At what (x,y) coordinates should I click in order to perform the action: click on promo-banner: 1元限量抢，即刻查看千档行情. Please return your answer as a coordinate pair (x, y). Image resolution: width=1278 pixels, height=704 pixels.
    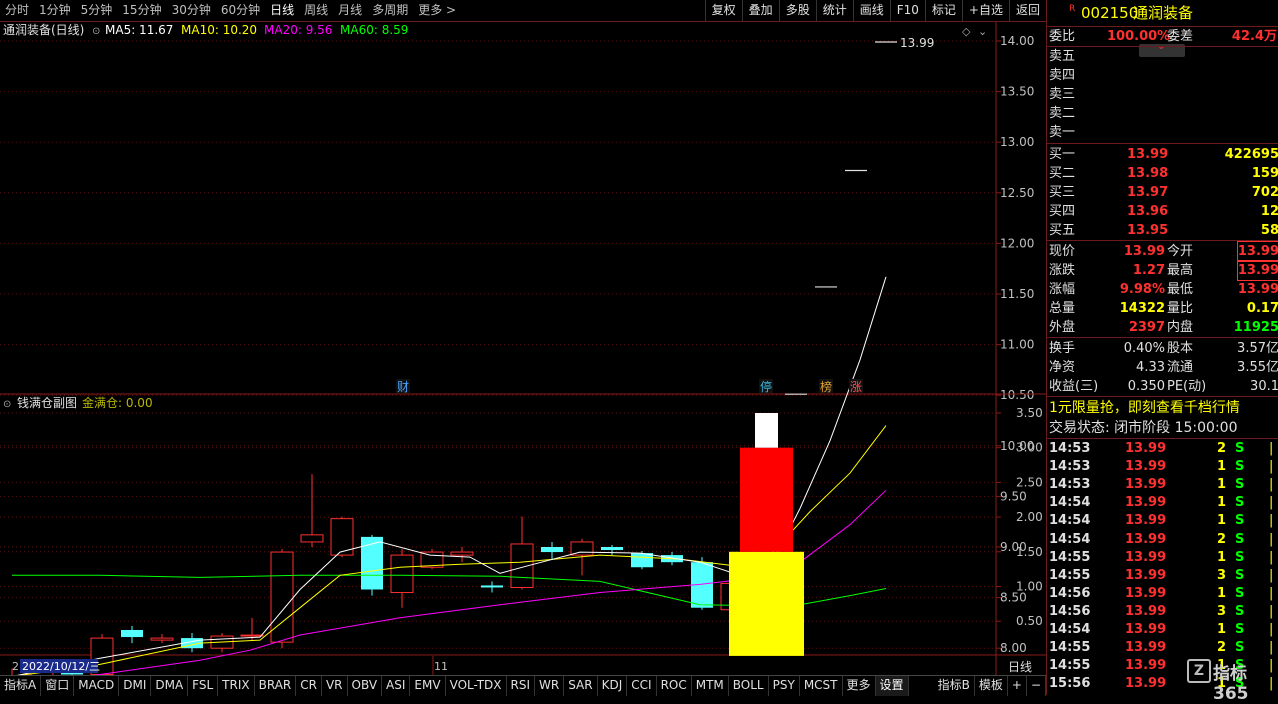
    Looking at the image, I should click on (1162, 408).